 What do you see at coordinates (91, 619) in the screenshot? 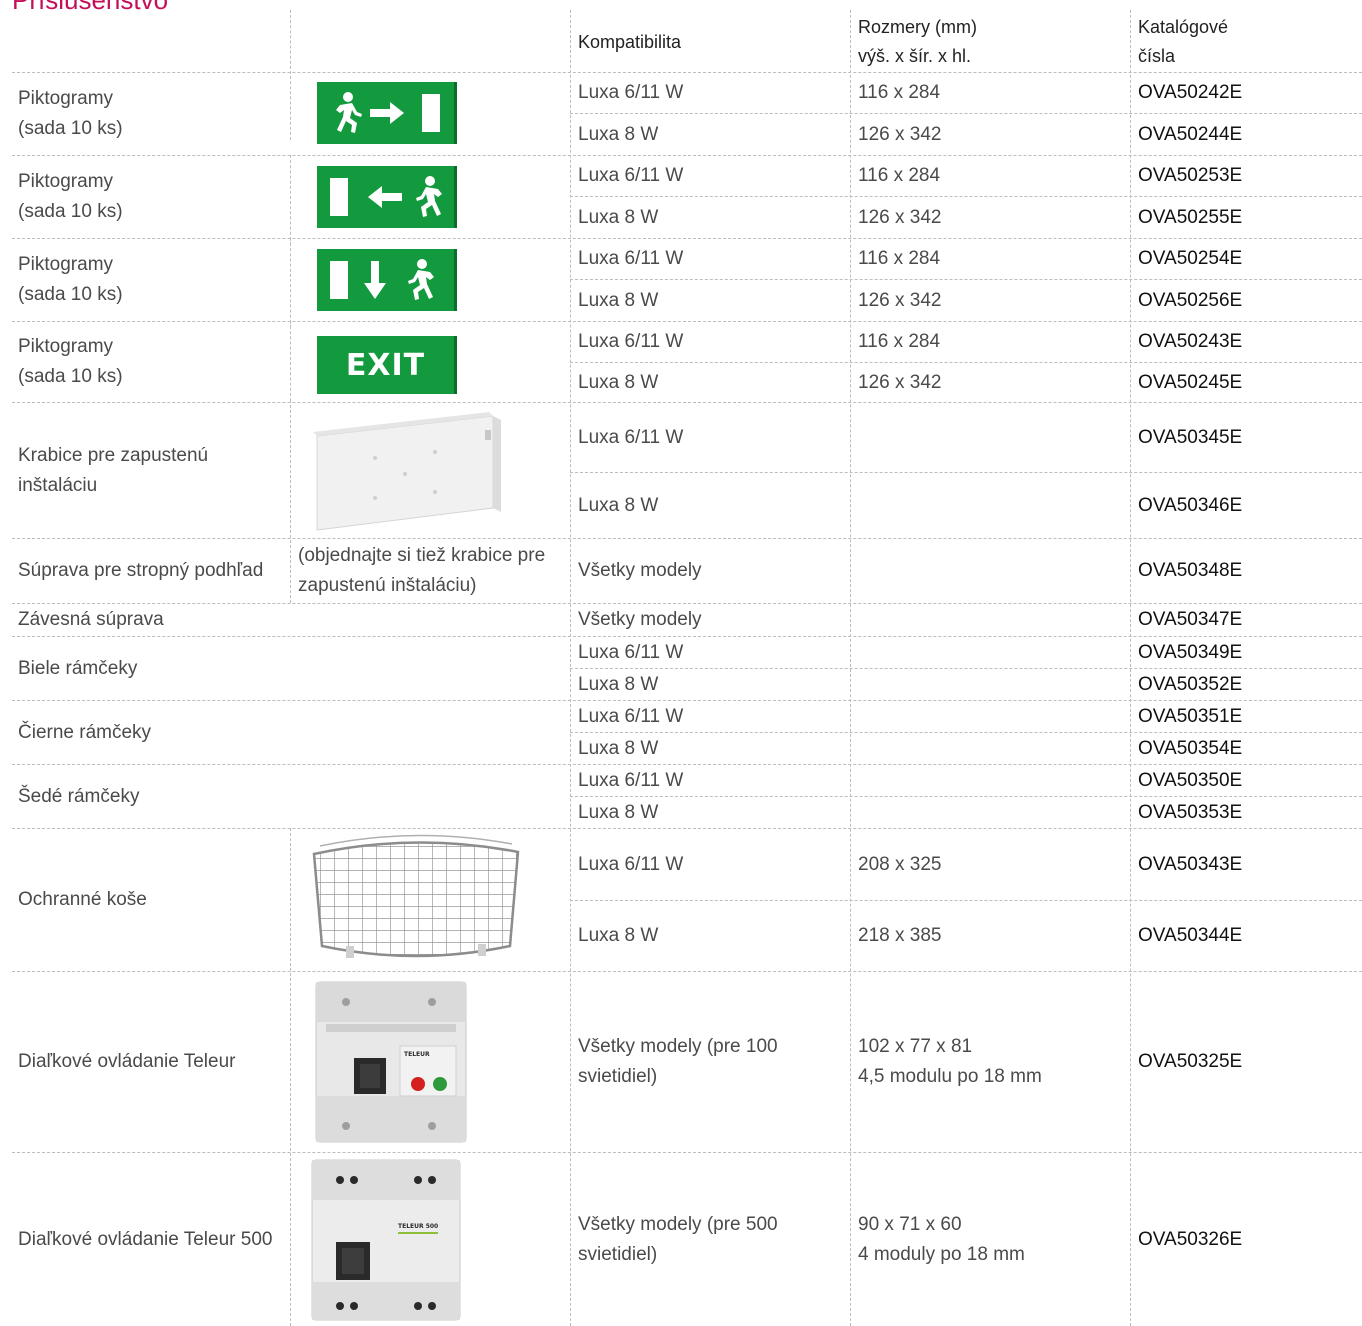
I see `product-name: Závesná súprava` at bounding box center [91, 619].